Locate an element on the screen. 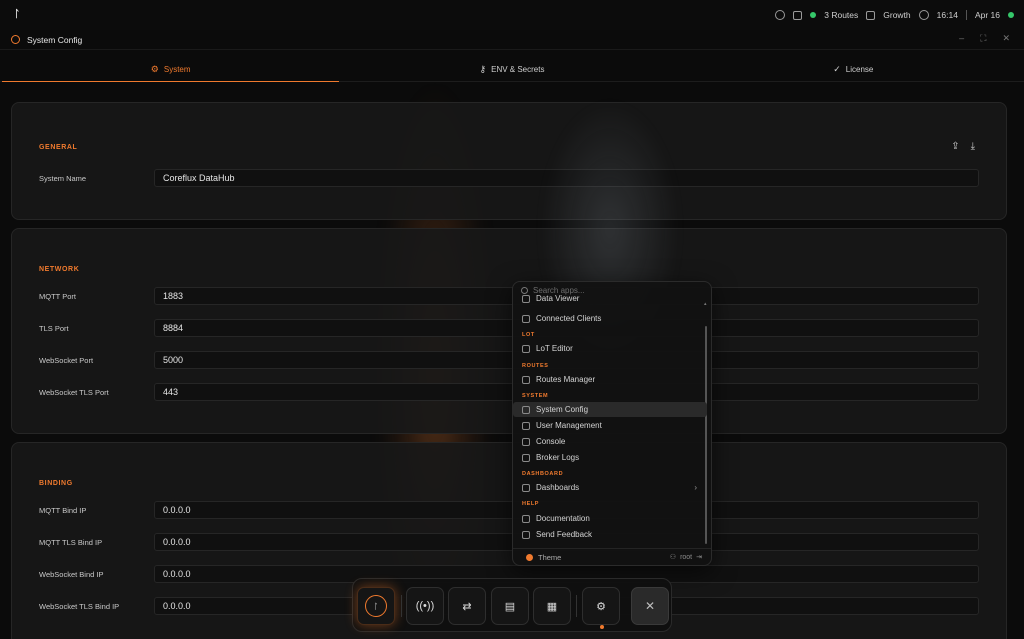 The height and width of the screenshot is (639, 1024). app-item-documentation: Documentation is located at coordinates (610, 518).